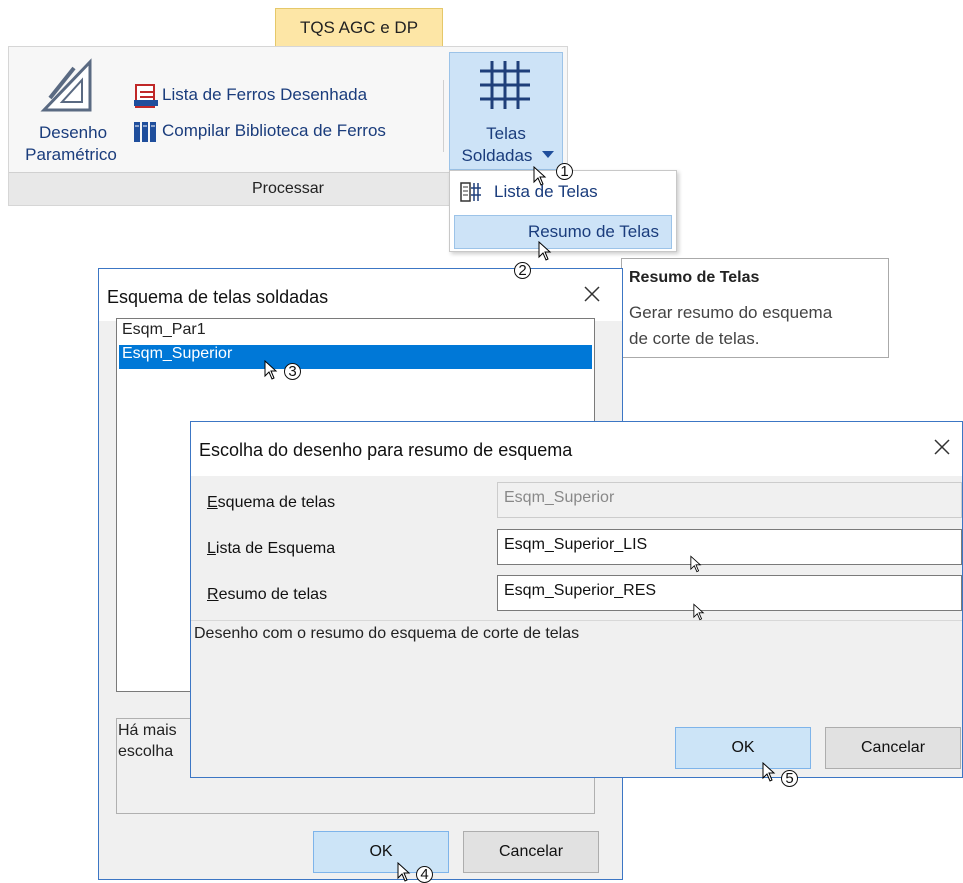 The image size is (963, 883). Describe the element at coordinates (271, 502) in the screenshot. I see `esquema-telas-label: Esquema de telas` at that location.